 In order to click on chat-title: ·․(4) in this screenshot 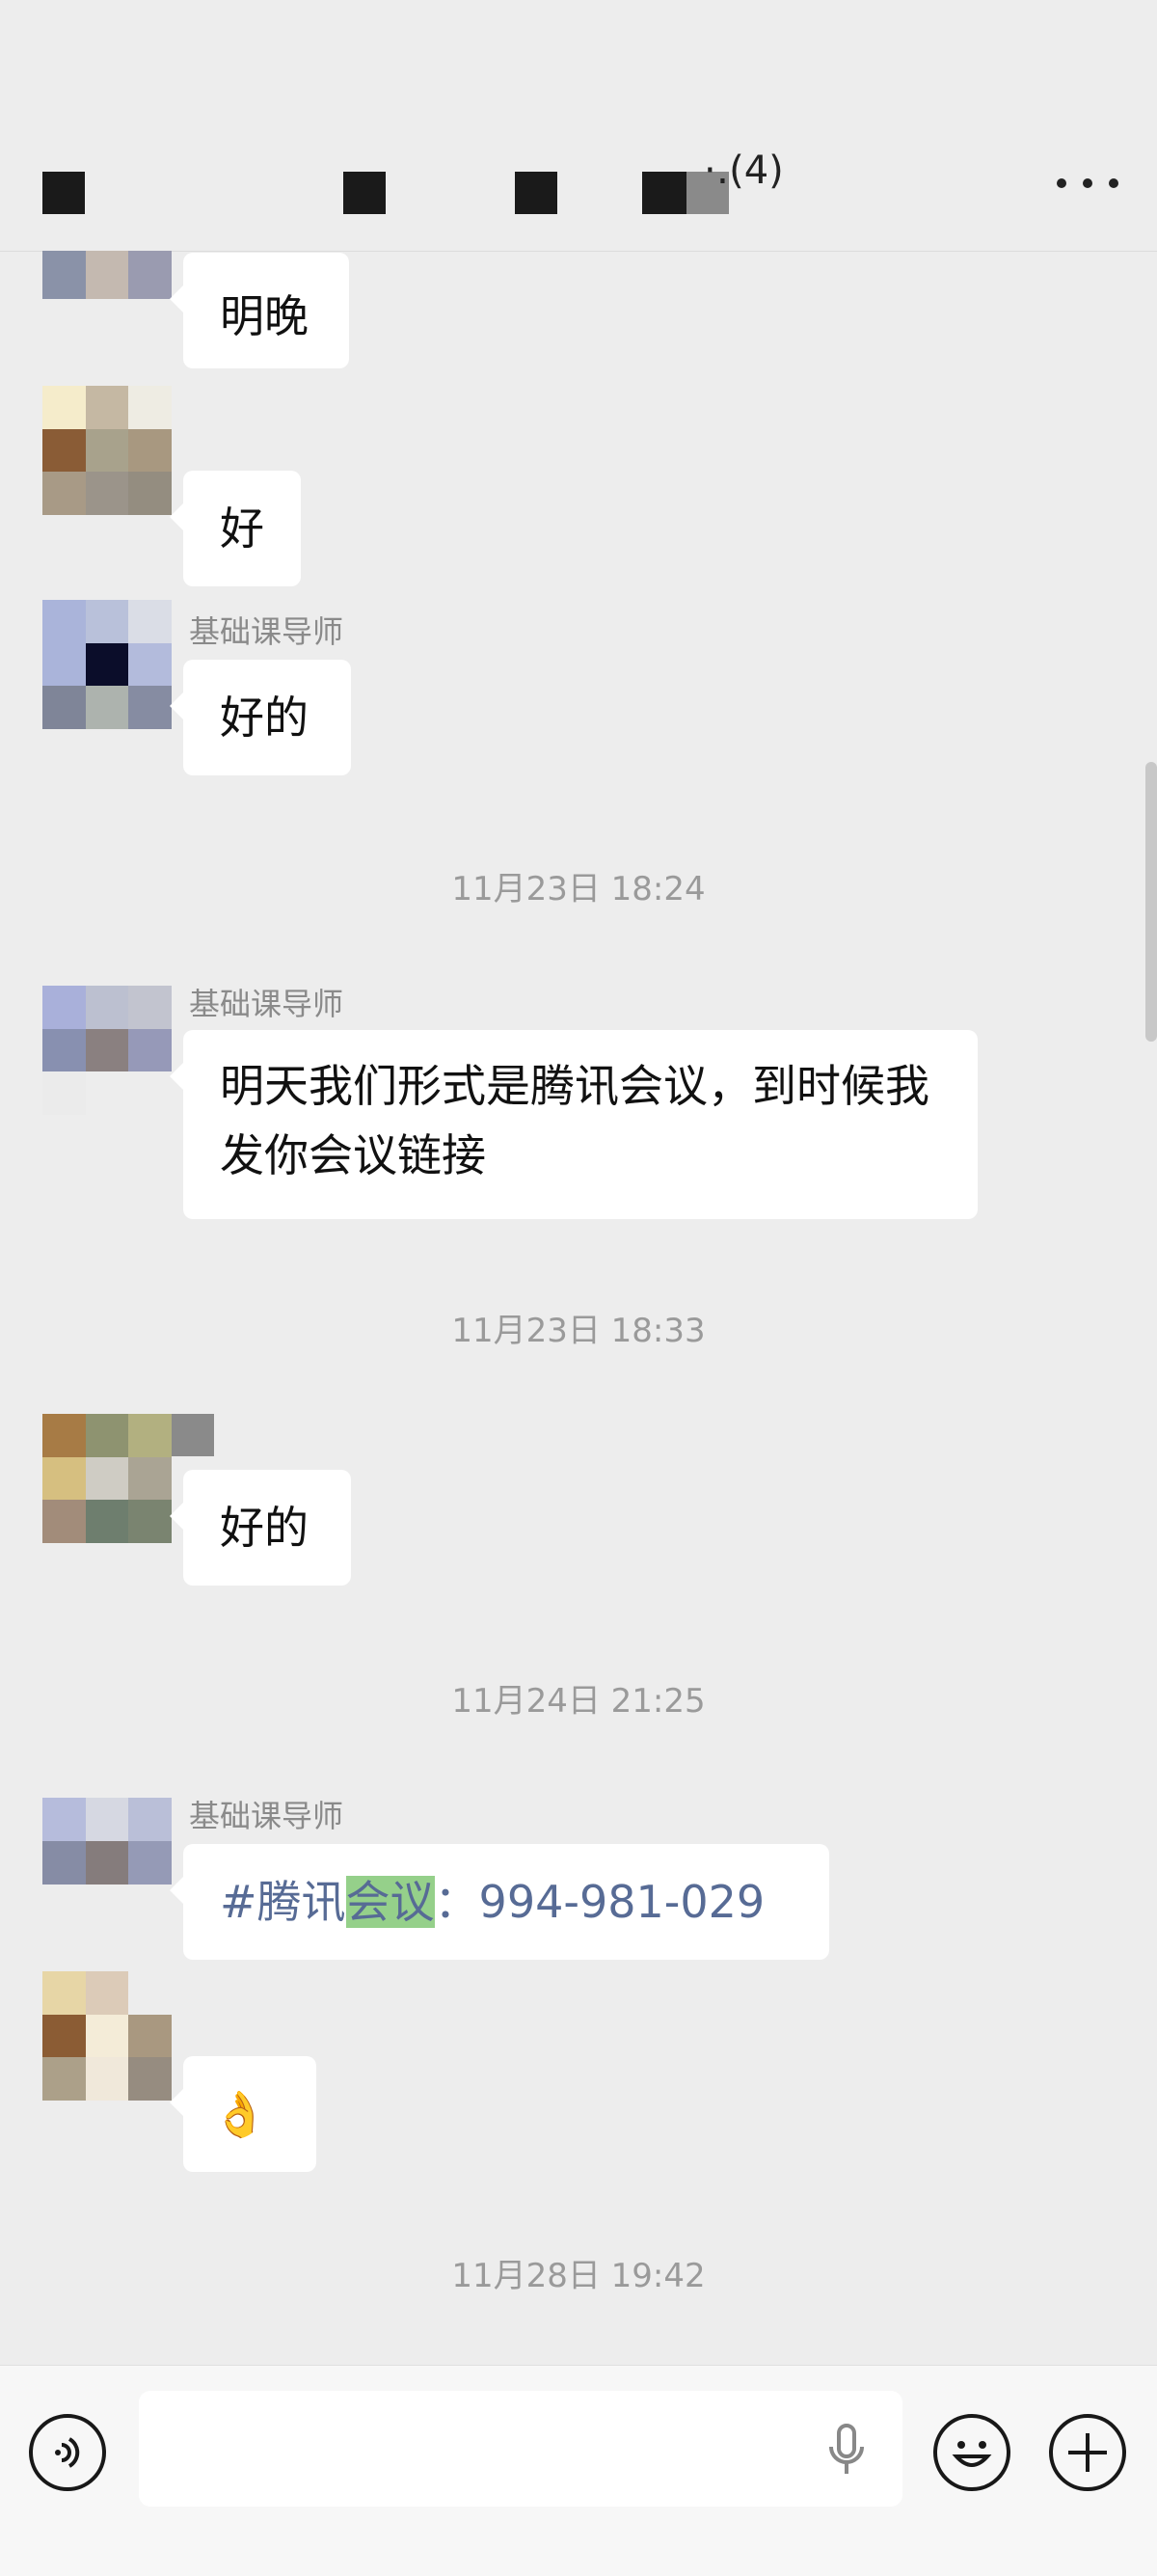, I will do `click(744, 171)`.